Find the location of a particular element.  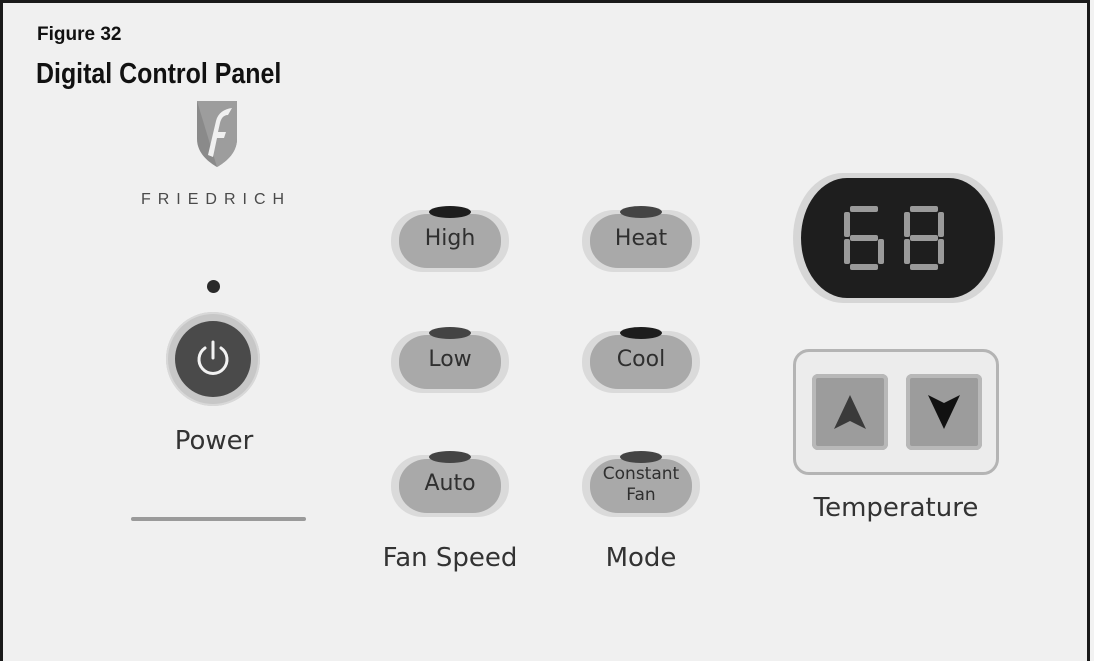

fan-auto-button: Auto is located at coordinates (450, 484).